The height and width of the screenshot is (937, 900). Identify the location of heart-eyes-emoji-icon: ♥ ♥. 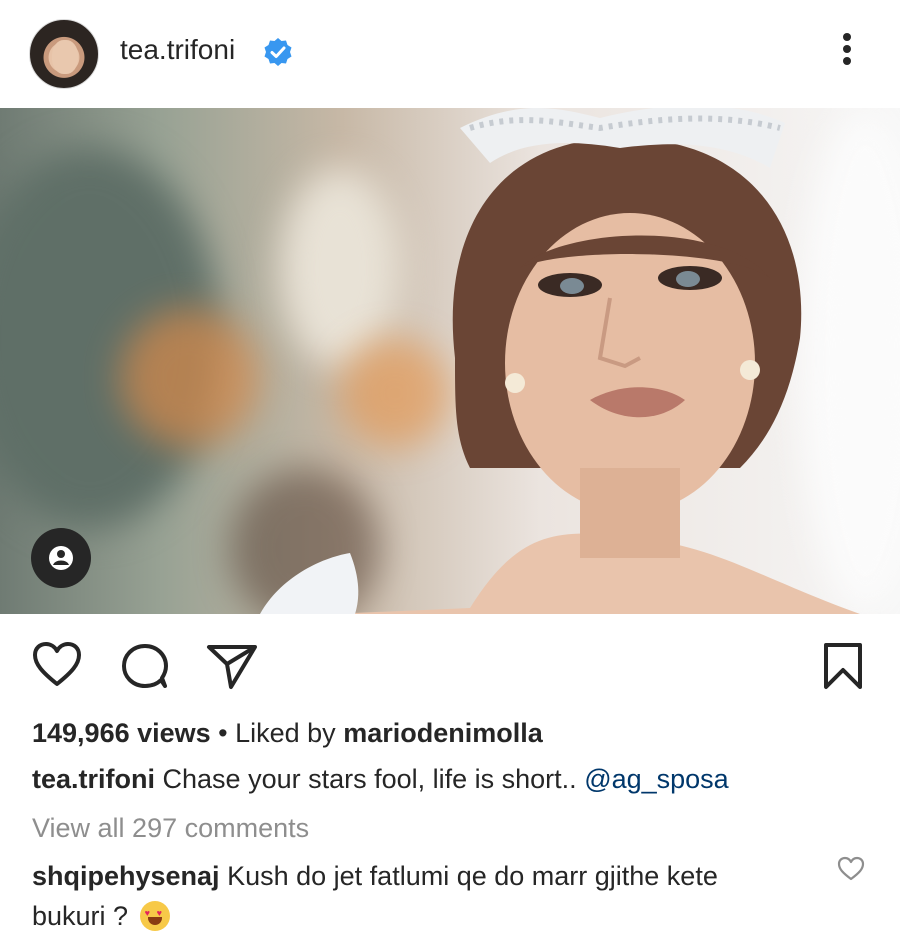
(154, 916).